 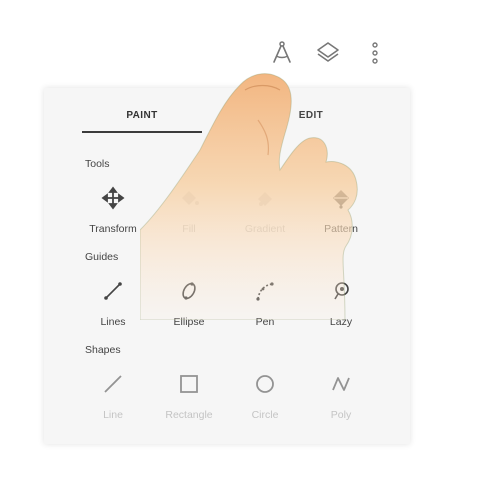 I want to click on tool-label: Lazy, so click(x=341, y=322).